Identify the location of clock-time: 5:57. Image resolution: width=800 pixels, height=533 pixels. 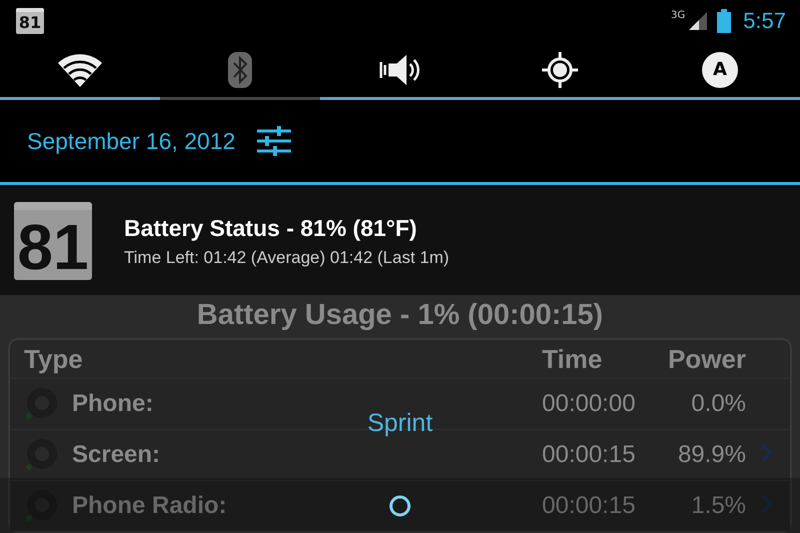
(764, 21).